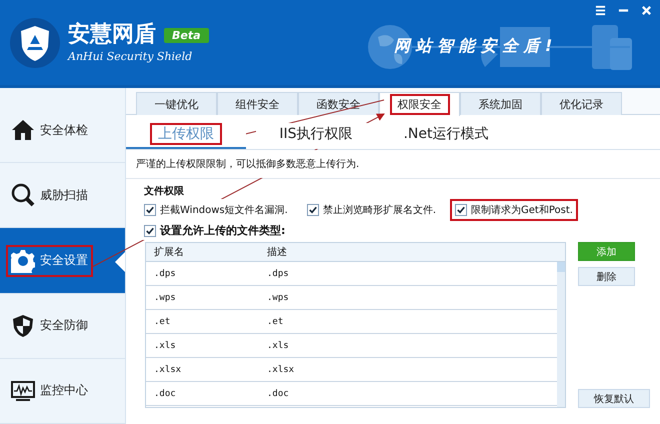 This screenshot has height=424, width=660. What do you see at coordinates (62, 131) in the screenshot?
I see `sidebar-item: 安全体检` at bounding box center [62, 131].